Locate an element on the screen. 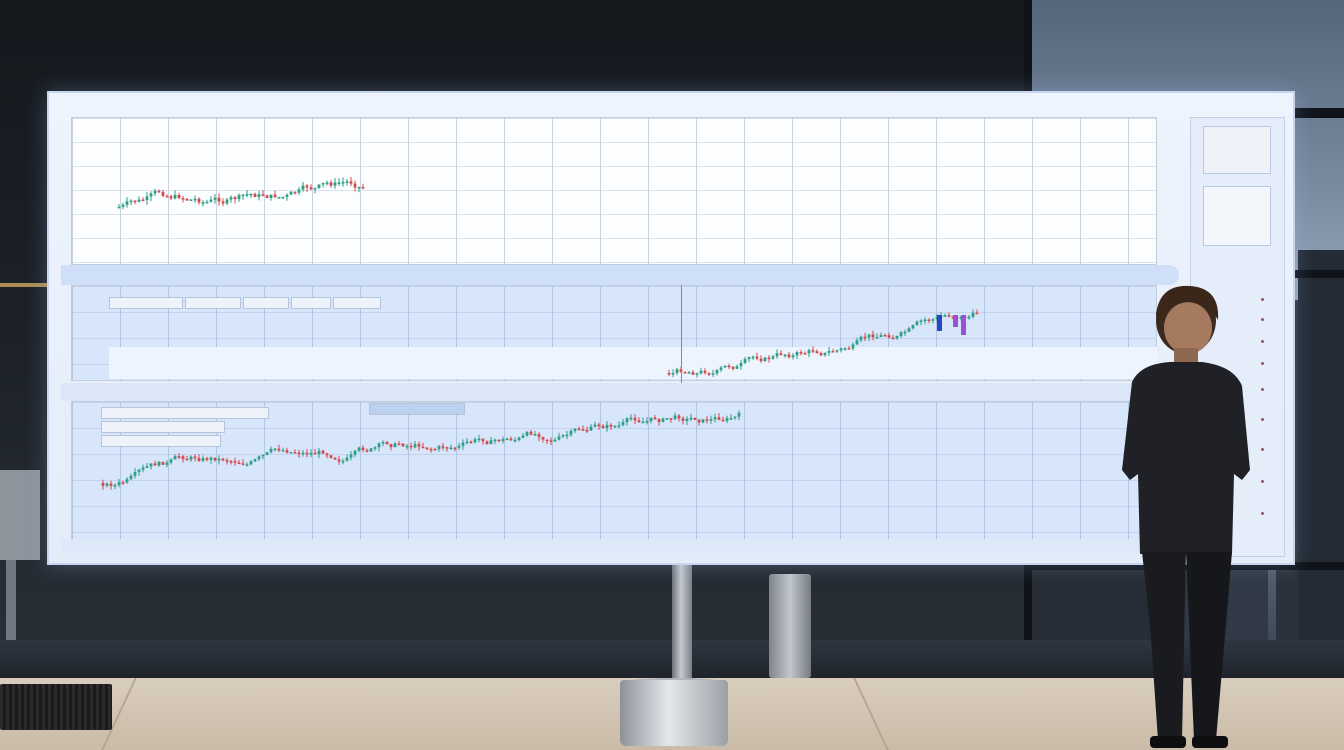 This screenshot has width=1344, height=750. side-fixture is located at coordinates (20, 515).